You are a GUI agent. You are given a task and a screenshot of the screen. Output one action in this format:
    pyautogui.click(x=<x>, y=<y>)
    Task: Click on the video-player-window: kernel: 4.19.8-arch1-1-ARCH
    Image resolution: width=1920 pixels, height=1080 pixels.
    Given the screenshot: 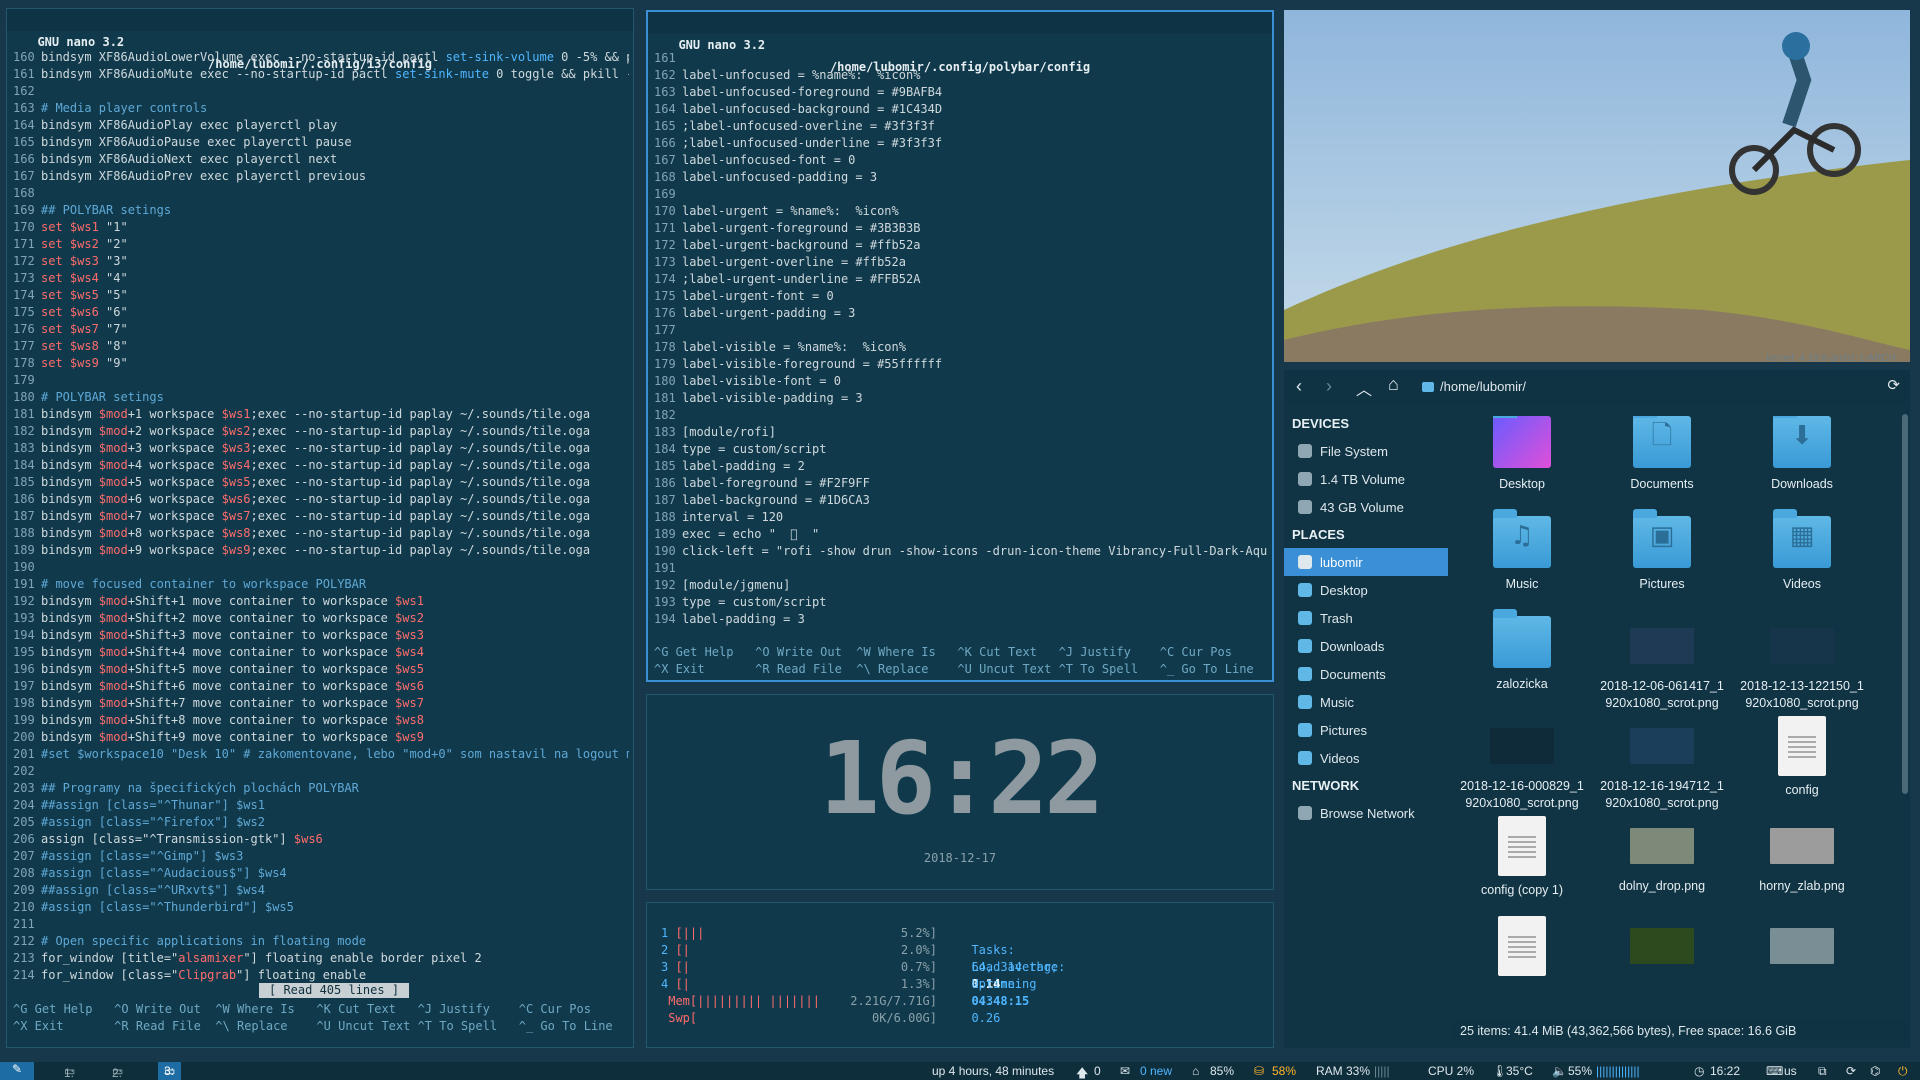 What is the action you would take?
    pyautogui.click(x=1597, y=186)
    